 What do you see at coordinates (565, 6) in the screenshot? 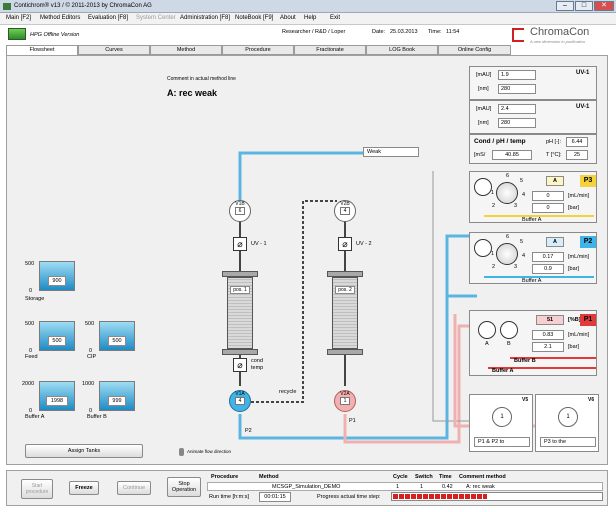
I see `minimize-button: –` at bounding box center [565, 6].